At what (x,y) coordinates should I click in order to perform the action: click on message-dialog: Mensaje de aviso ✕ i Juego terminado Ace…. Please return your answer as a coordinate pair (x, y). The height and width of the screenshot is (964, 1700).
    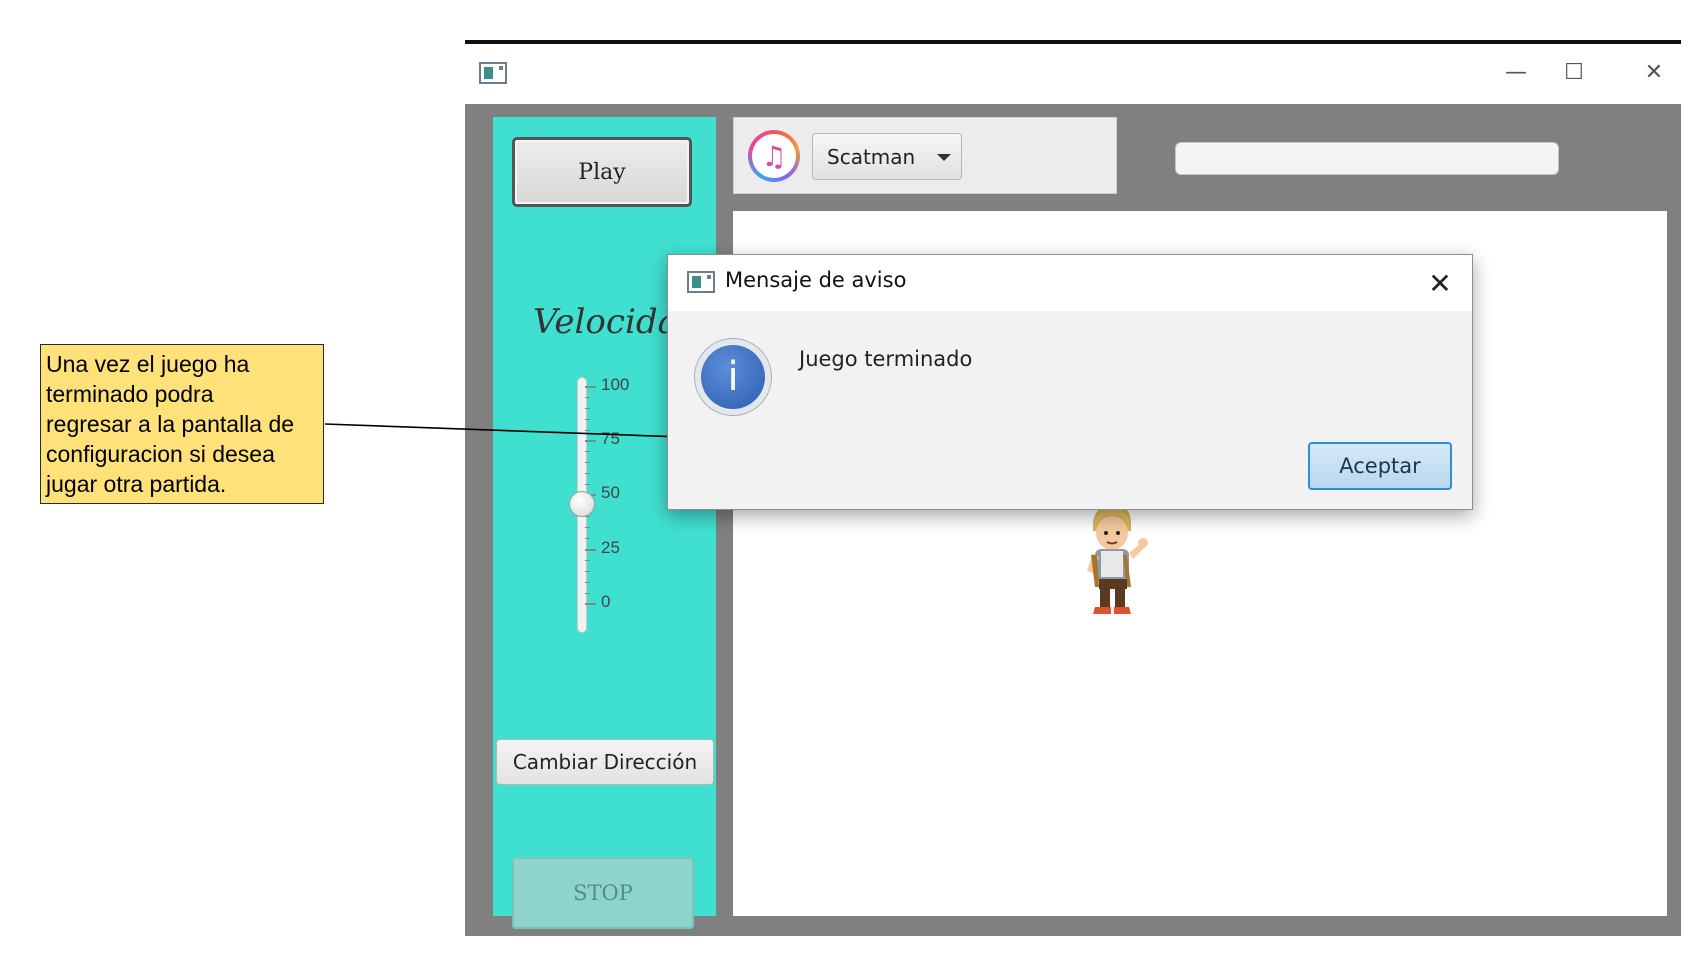
    Looking at the image, I should click on (1070, 382).